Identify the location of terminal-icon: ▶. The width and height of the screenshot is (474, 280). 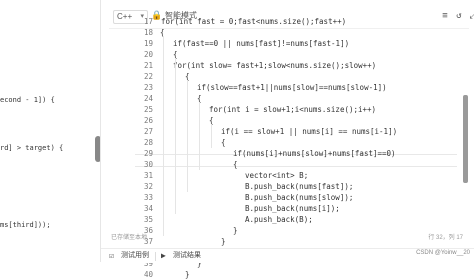
(163, 256).